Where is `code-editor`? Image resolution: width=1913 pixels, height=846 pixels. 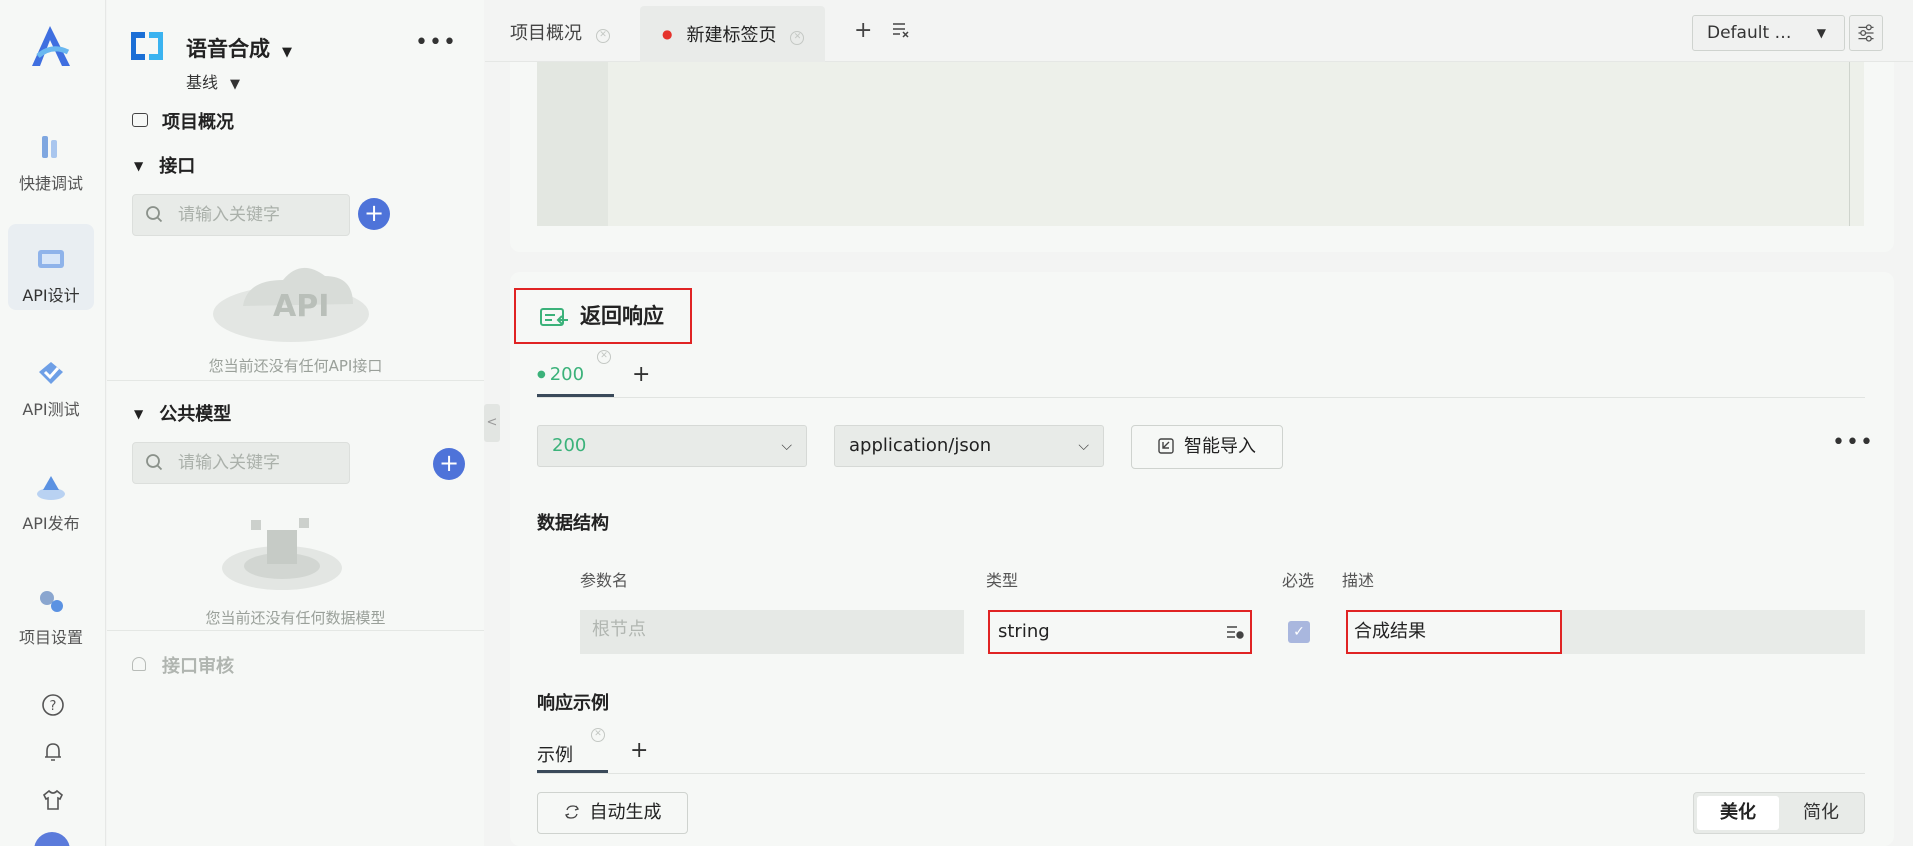 code-editor is located at coordinates (1200, 144).